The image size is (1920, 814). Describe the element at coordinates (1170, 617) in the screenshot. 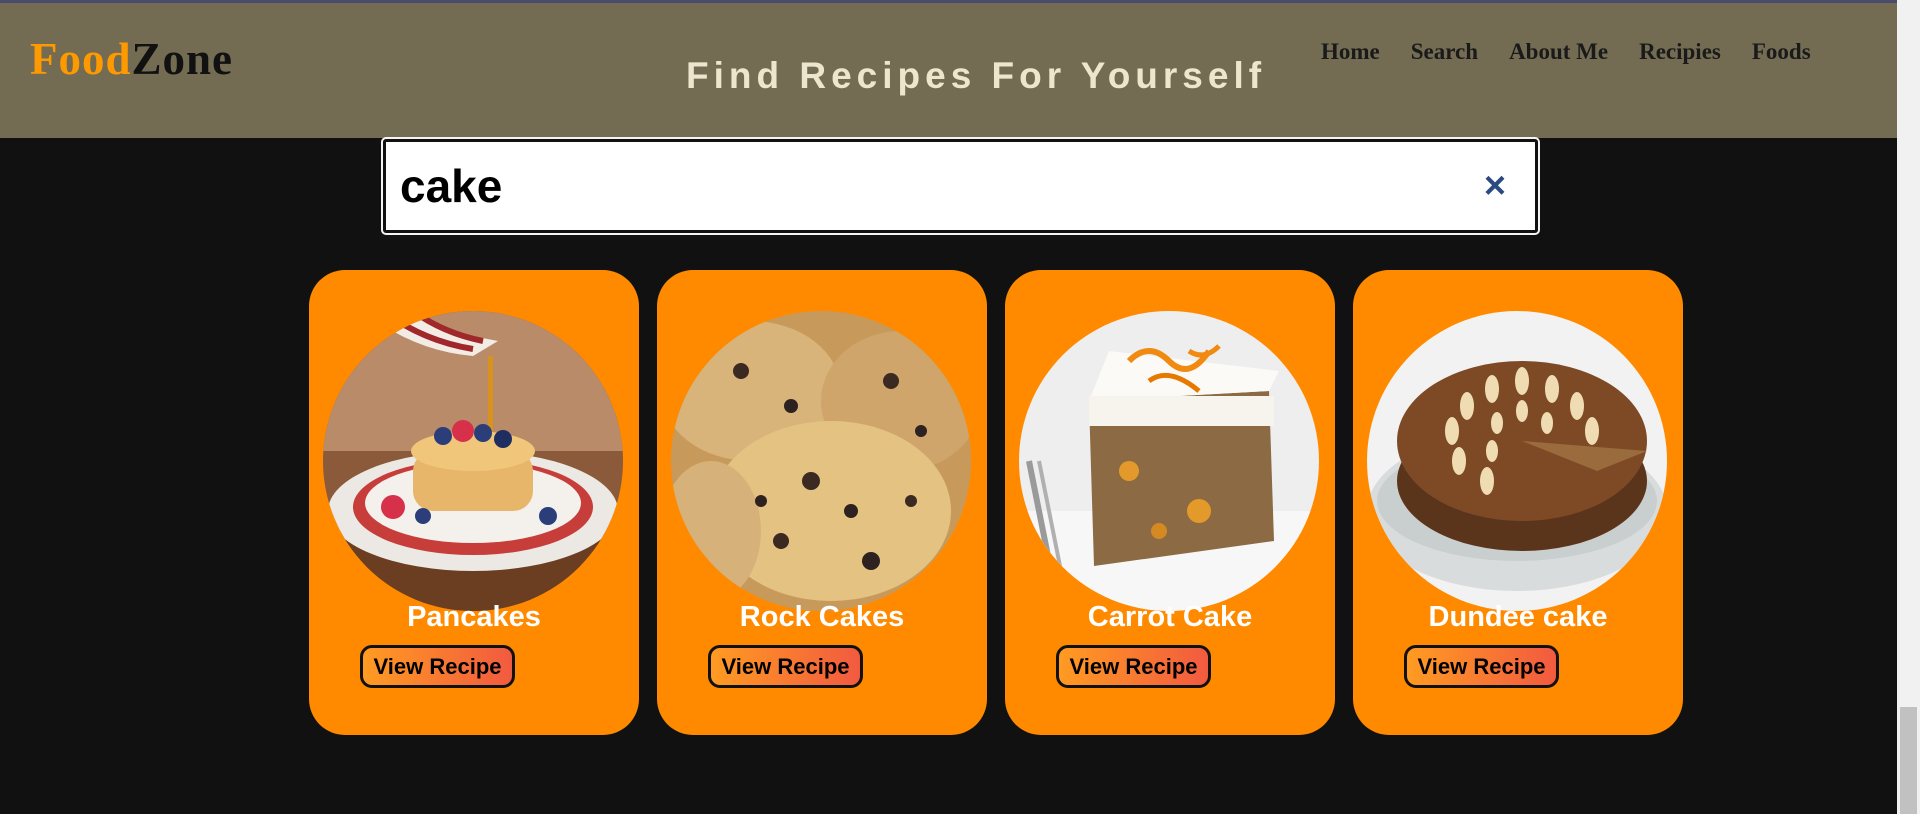

I see `recipe-title: Carrot Cake` at that location.